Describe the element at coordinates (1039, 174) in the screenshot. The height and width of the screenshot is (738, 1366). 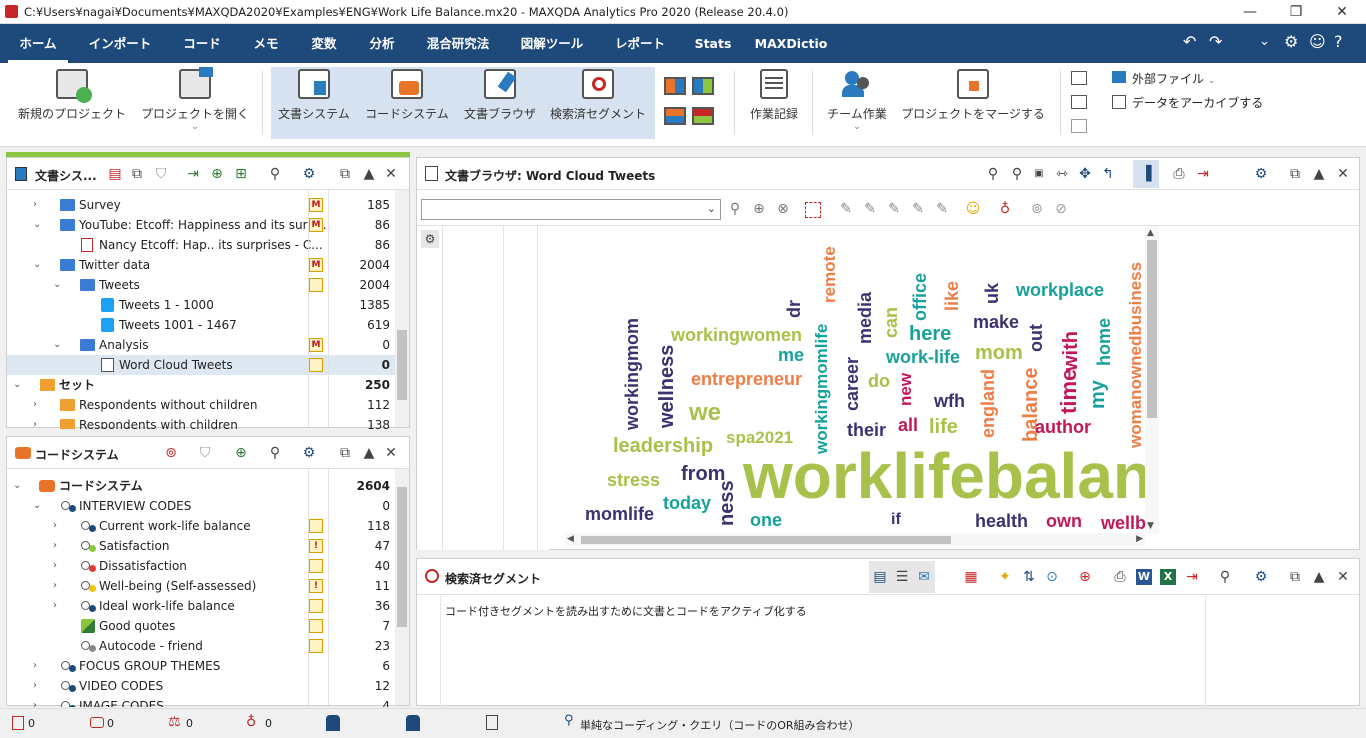
I see `zoom-100-icon: ▣` at that location.